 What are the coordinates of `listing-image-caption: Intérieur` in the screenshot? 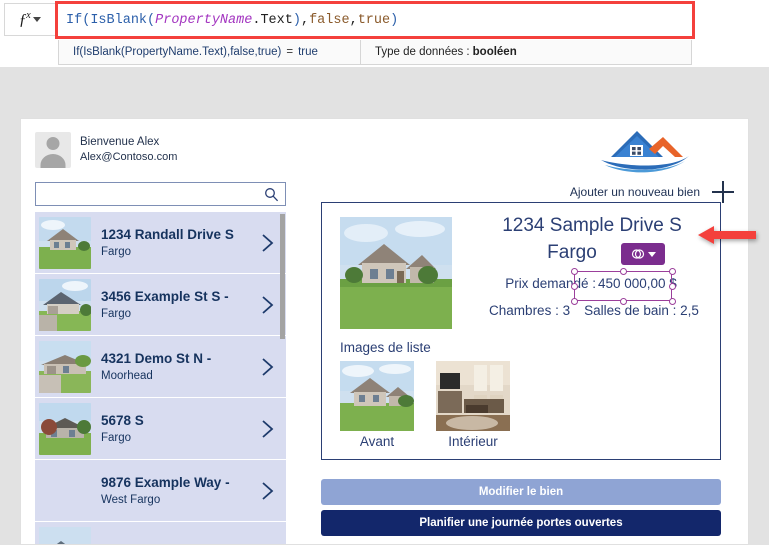 It's located at (473, 441).